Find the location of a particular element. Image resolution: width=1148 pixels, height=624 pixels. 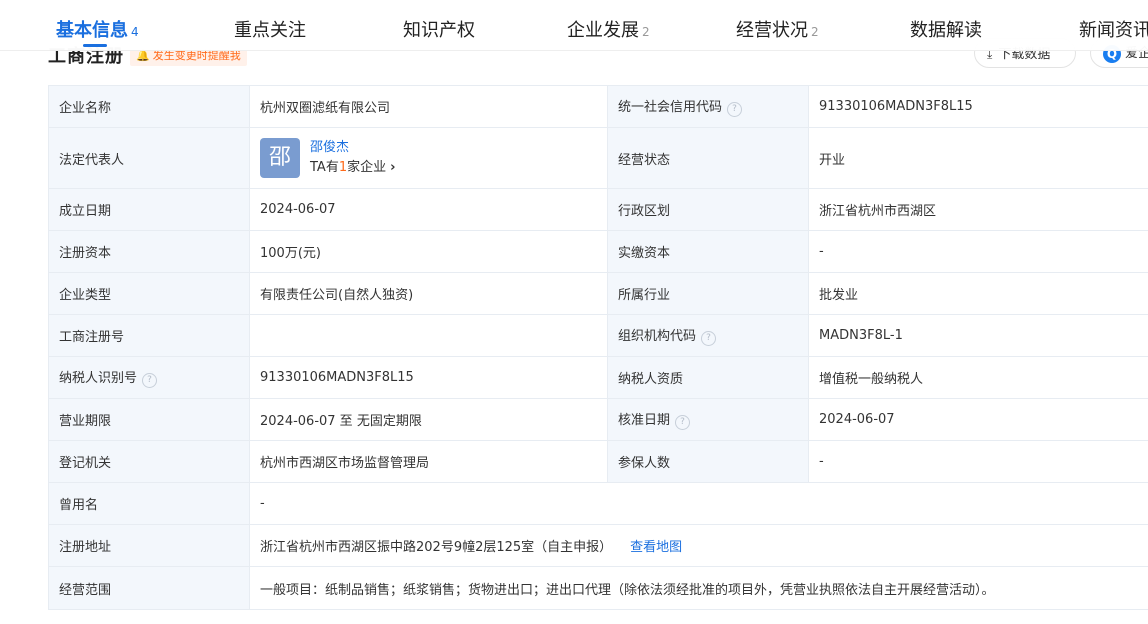

address-cell: 浙江省杭州市西湖区振中路202号9幢2层125室（自主申报） 查看地图 is located at coordinates (698, 545).